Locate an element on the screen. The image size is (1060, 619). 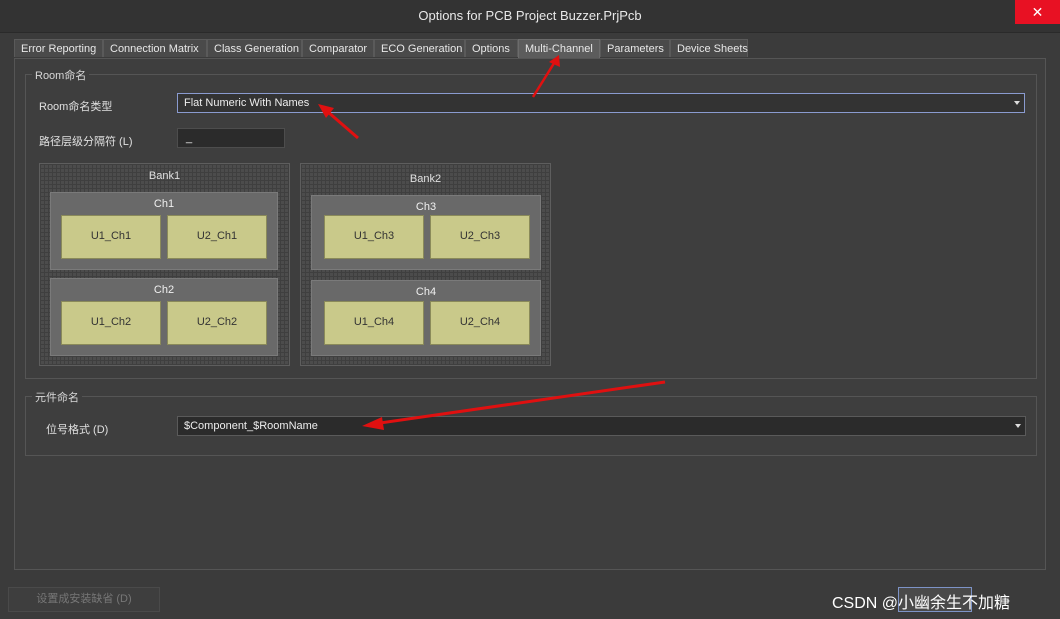
room-naming-type-label: Room命名类型 is located at coordinates (76, 107).